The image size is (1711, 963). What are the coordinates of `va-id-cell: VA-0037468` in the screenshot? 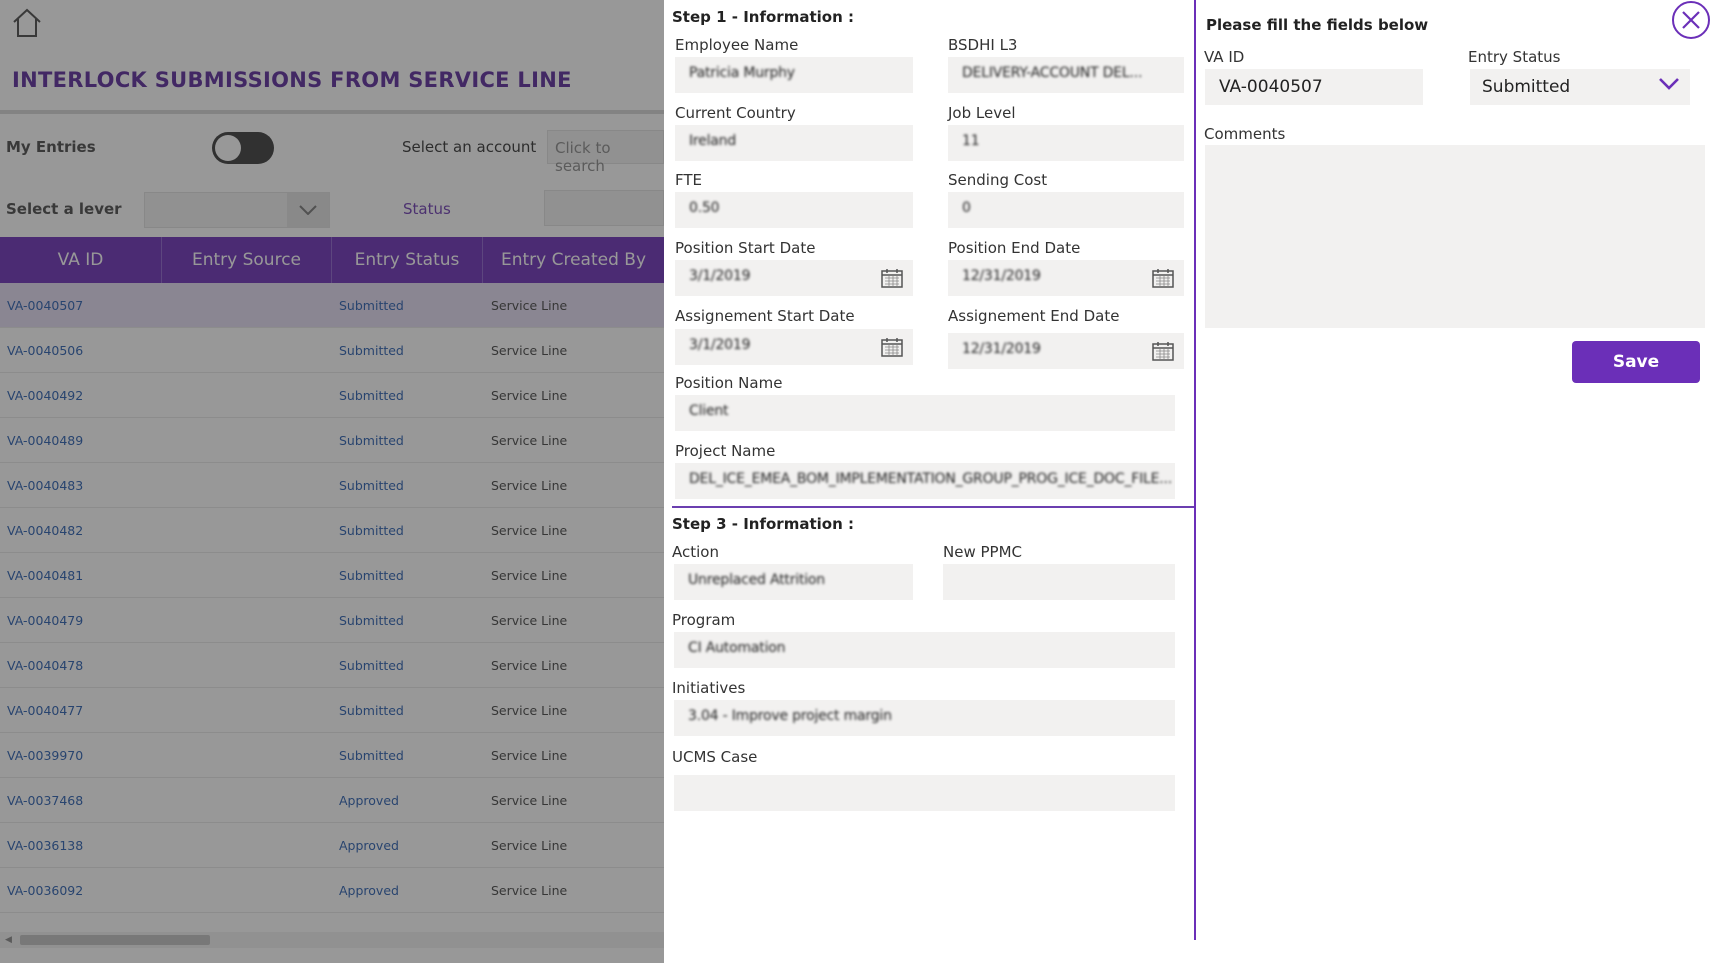 It's located at (45, 800).